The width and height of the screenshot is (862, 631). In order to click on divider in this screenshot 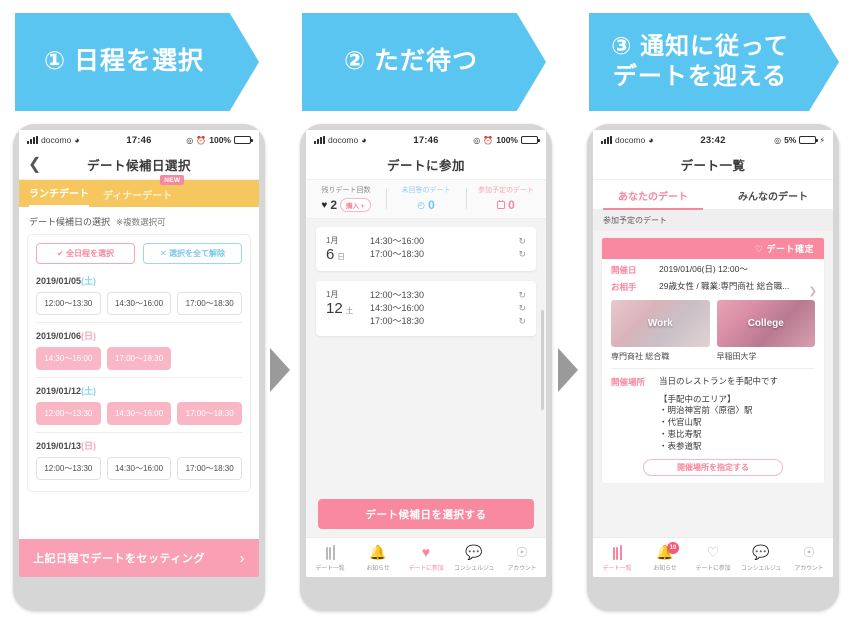, I will do `click(139, 377)`.